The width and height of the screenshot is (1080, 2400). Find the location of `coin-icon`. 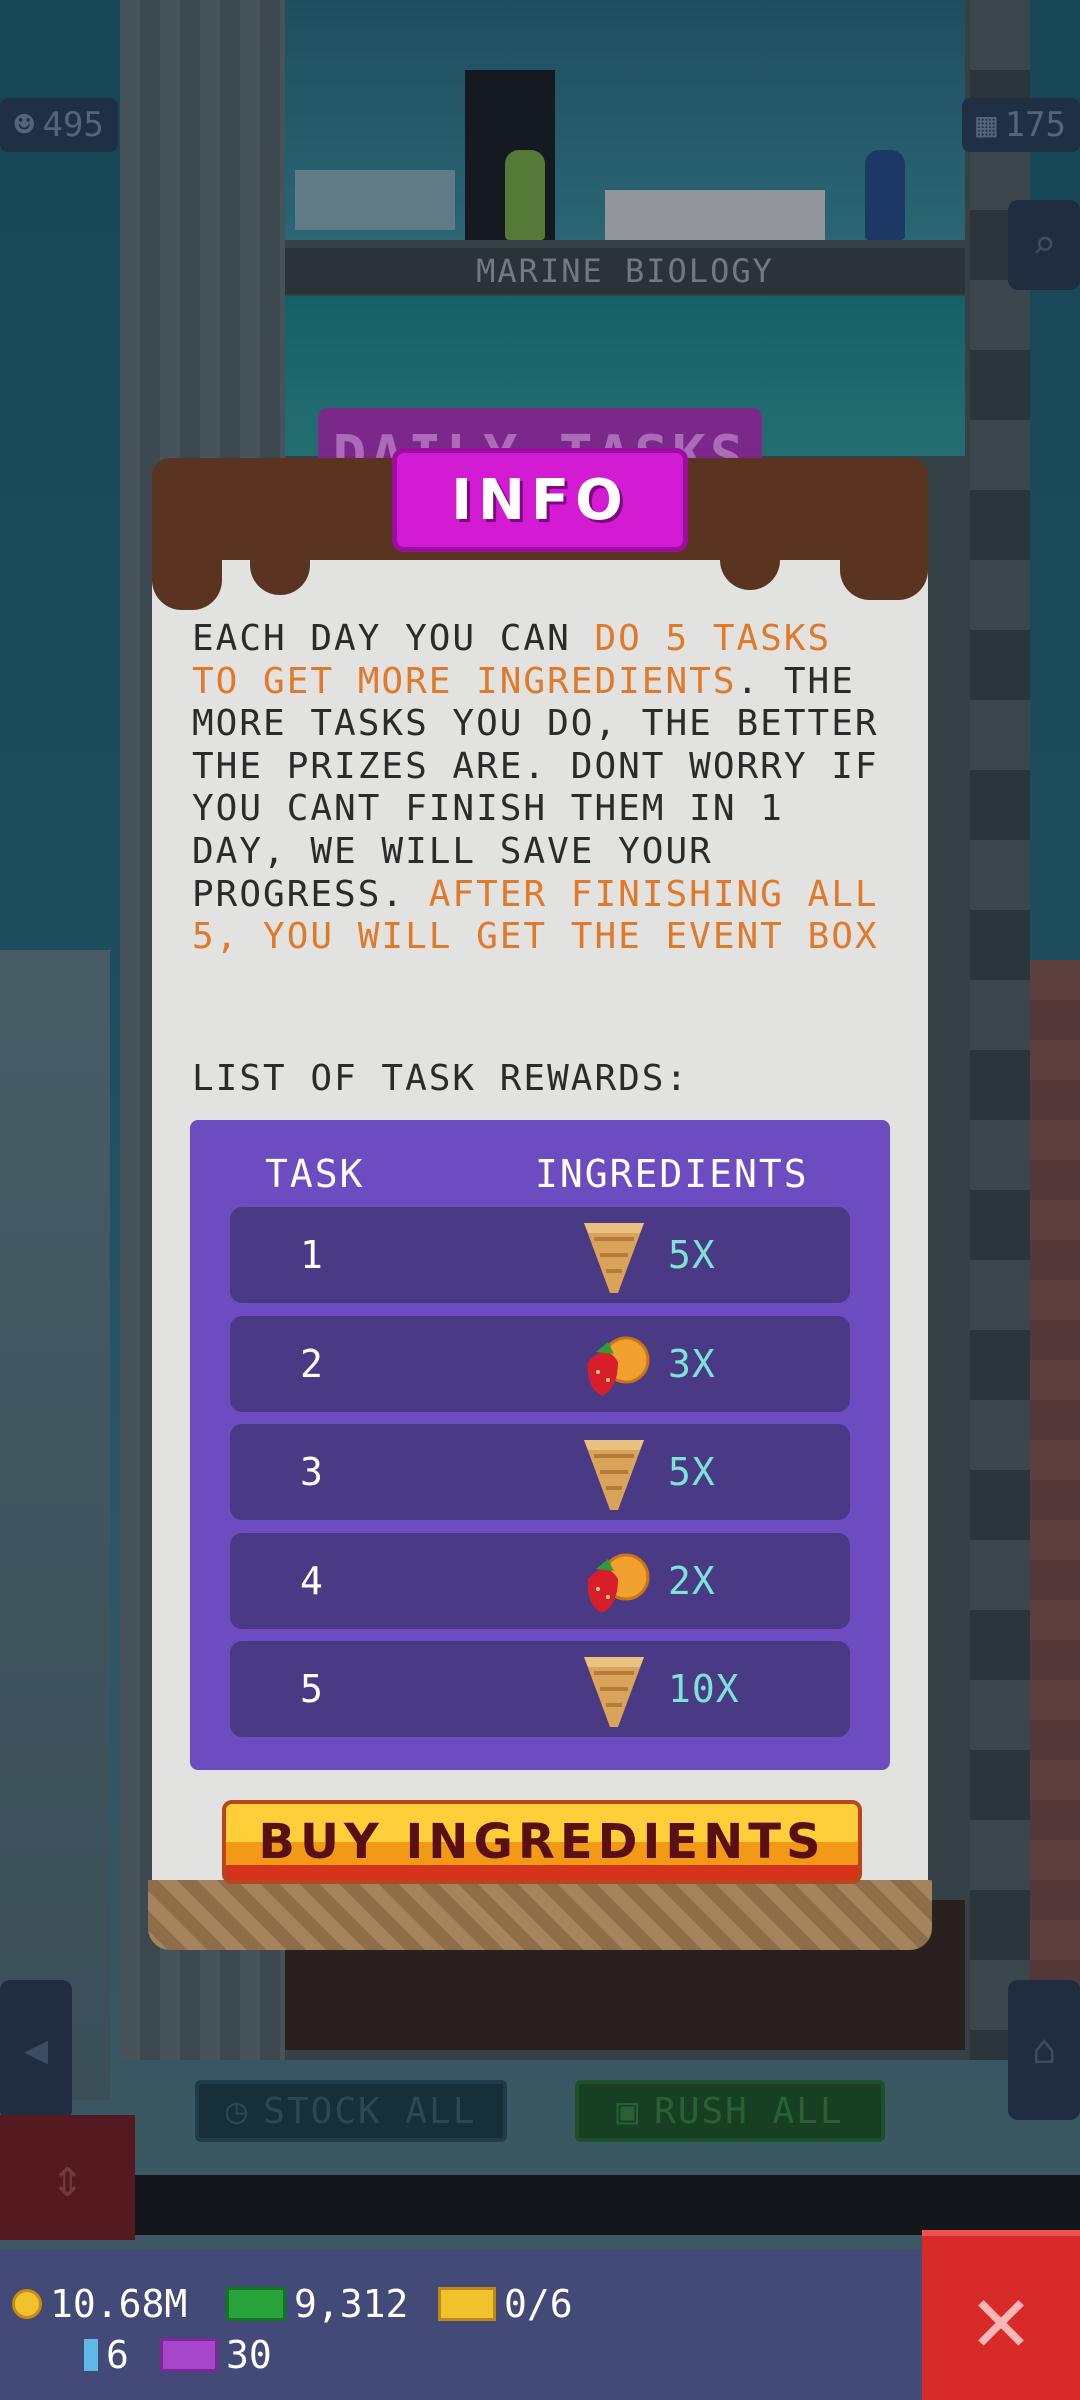

coin-icon is located at coordinates (27, 2304).